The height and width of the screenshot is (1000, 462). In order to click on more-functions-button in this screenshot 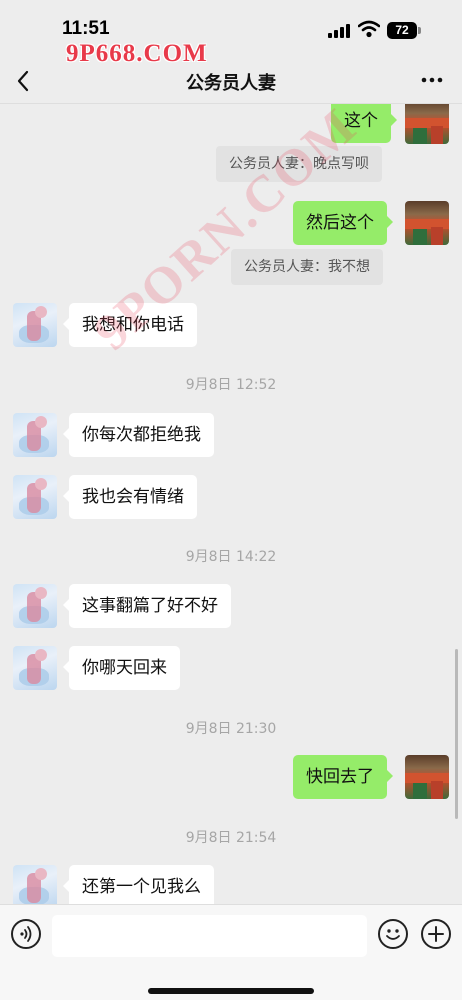, I will do `click(436, 934)`.